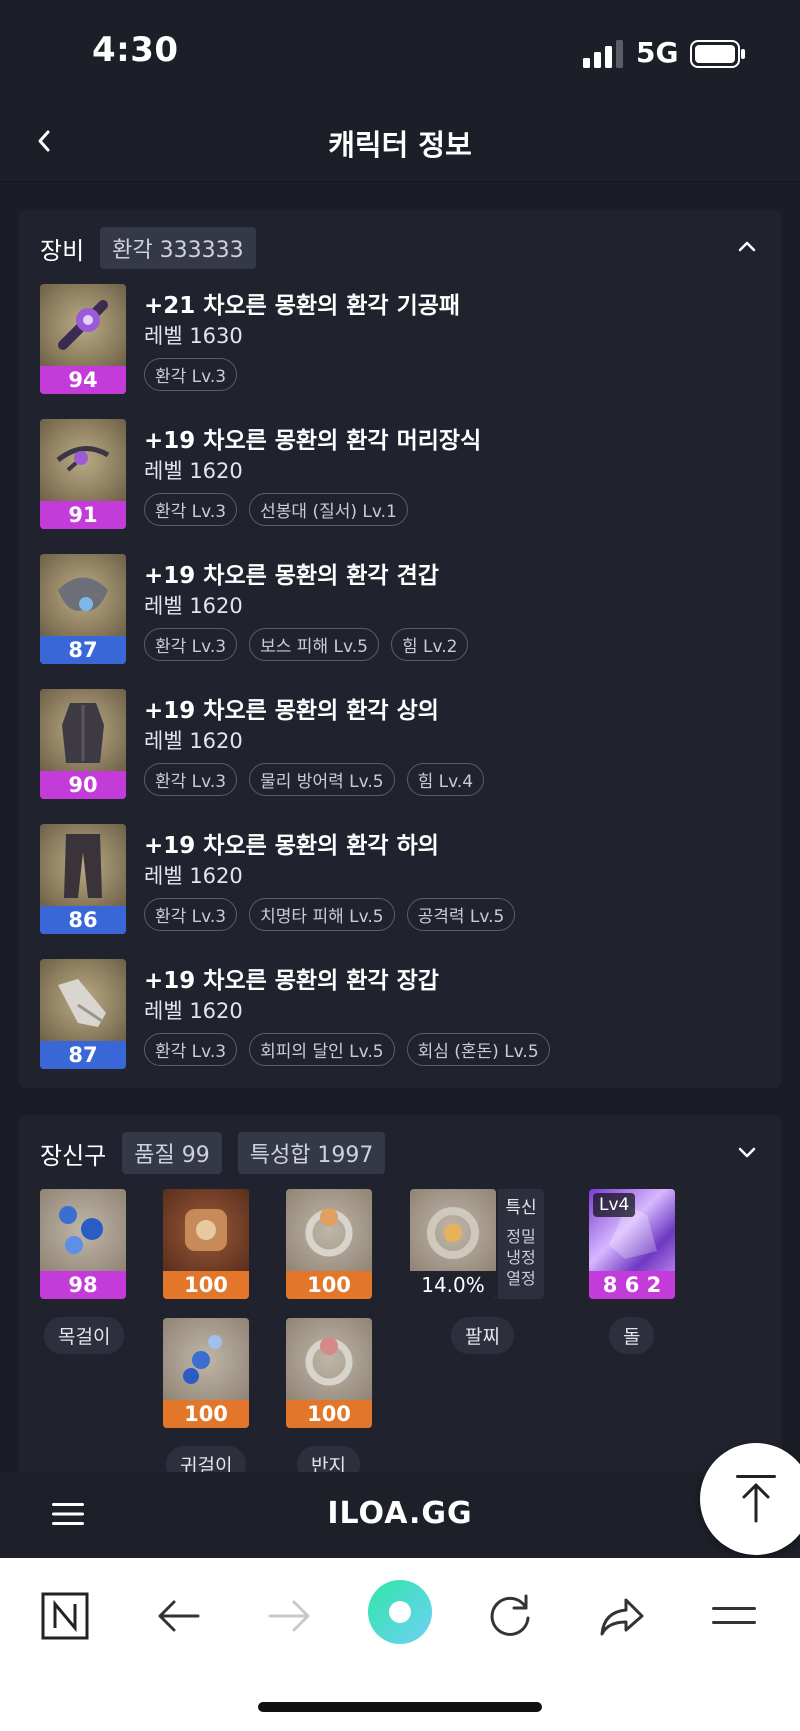  I want to click on accessories-header: 장신구 품질 99 특성합 1997, so click(213, 1153).